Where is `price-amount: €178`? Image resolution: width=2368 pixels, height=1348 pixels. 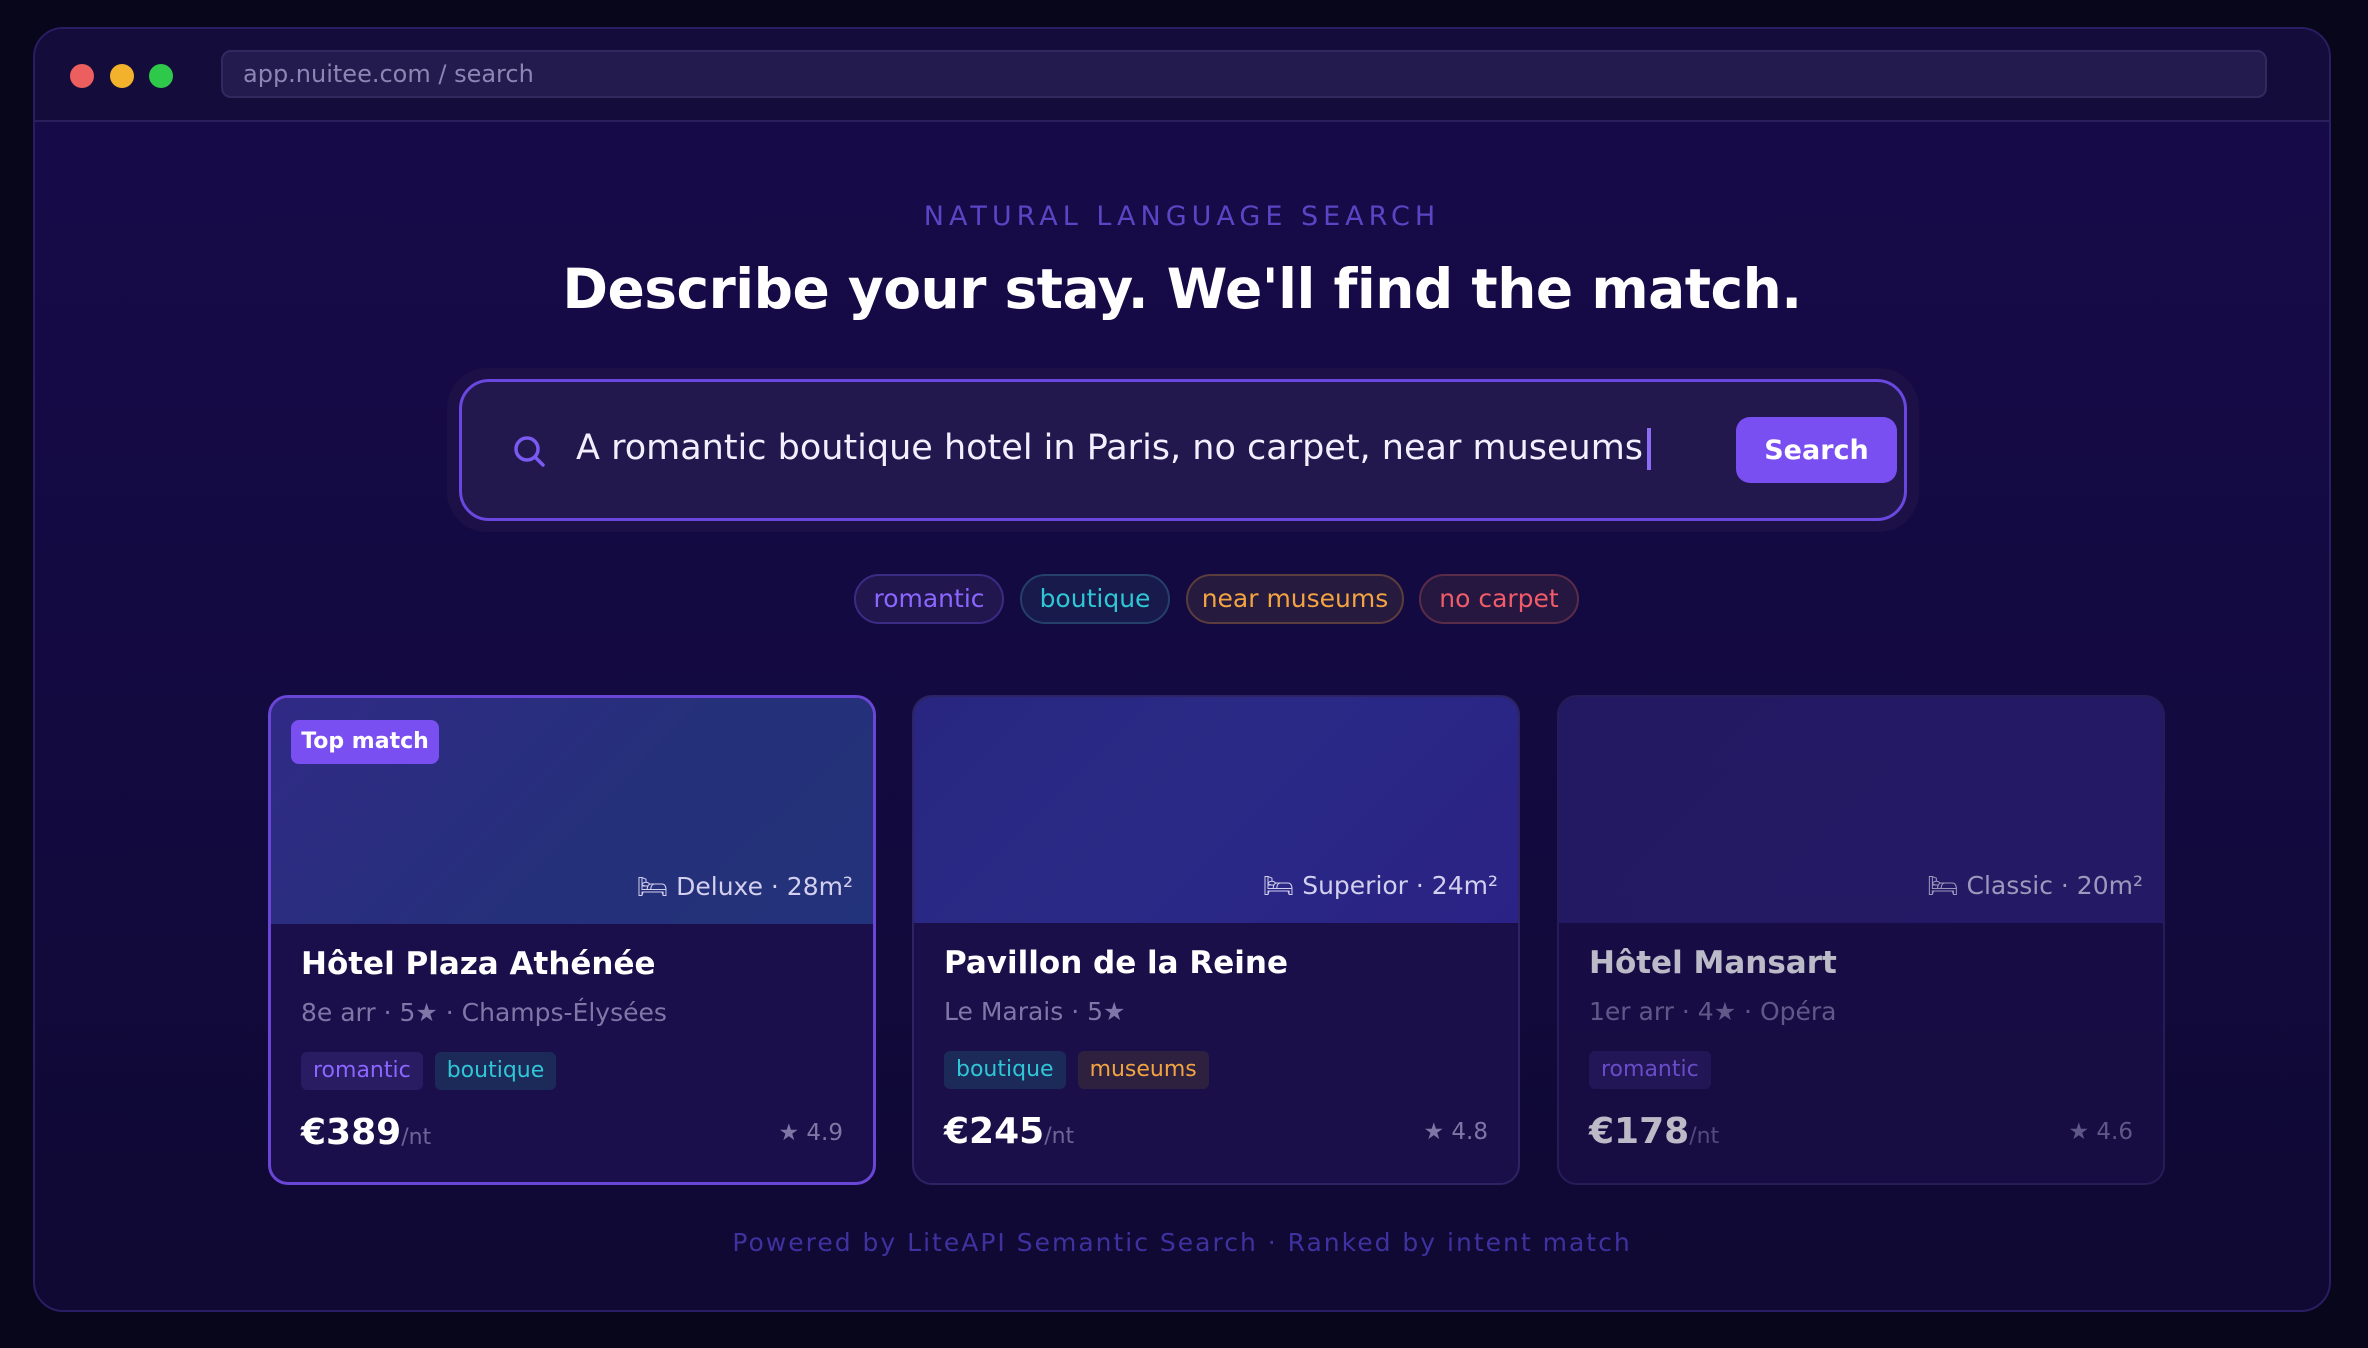
price-amount: €178 is located at coordinates (1639, 1131).